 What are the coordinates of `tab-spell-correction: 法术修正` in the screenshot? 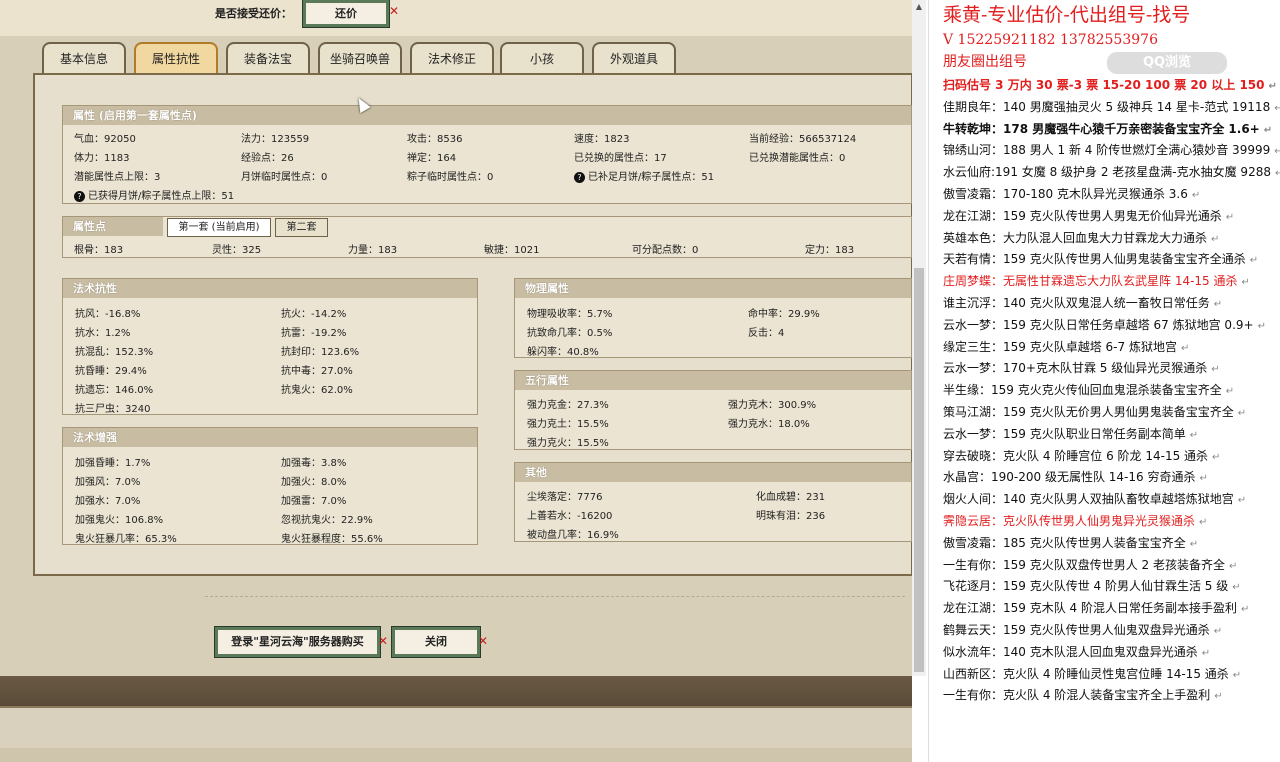 It's located at (452, 58).